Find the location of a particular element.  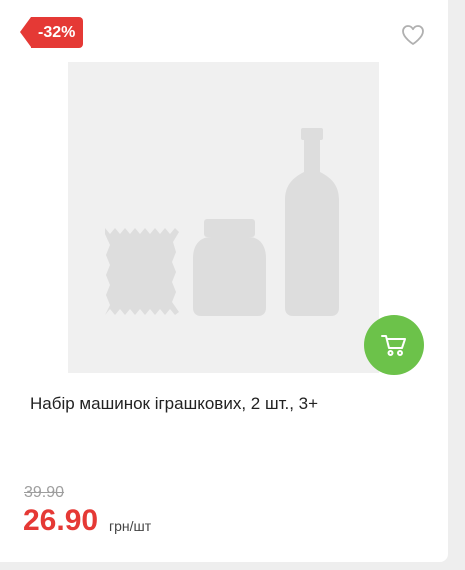

shopping-cart-icon is located at coordinates (393, 345).